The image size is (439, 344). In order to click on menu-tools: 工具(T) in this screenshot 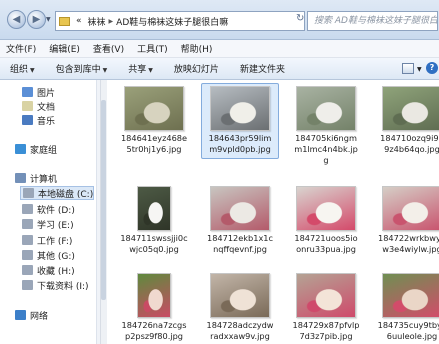, I will do `click(152, 48)`.